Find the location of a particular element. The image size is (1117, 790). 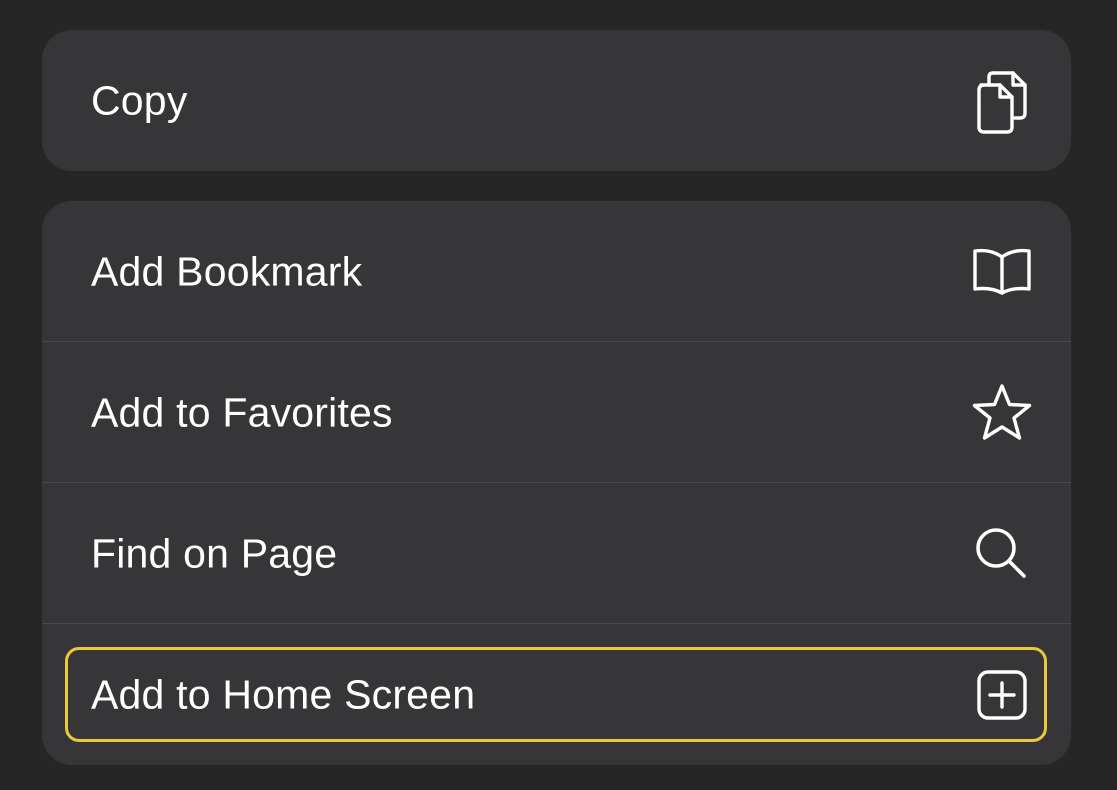

menu-item-label: Find on Page is located at coordinates (214, 553).